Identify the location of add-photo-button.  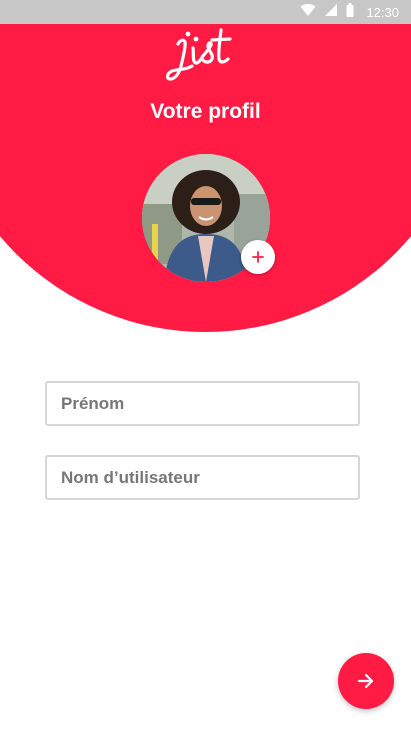
(258, 257).